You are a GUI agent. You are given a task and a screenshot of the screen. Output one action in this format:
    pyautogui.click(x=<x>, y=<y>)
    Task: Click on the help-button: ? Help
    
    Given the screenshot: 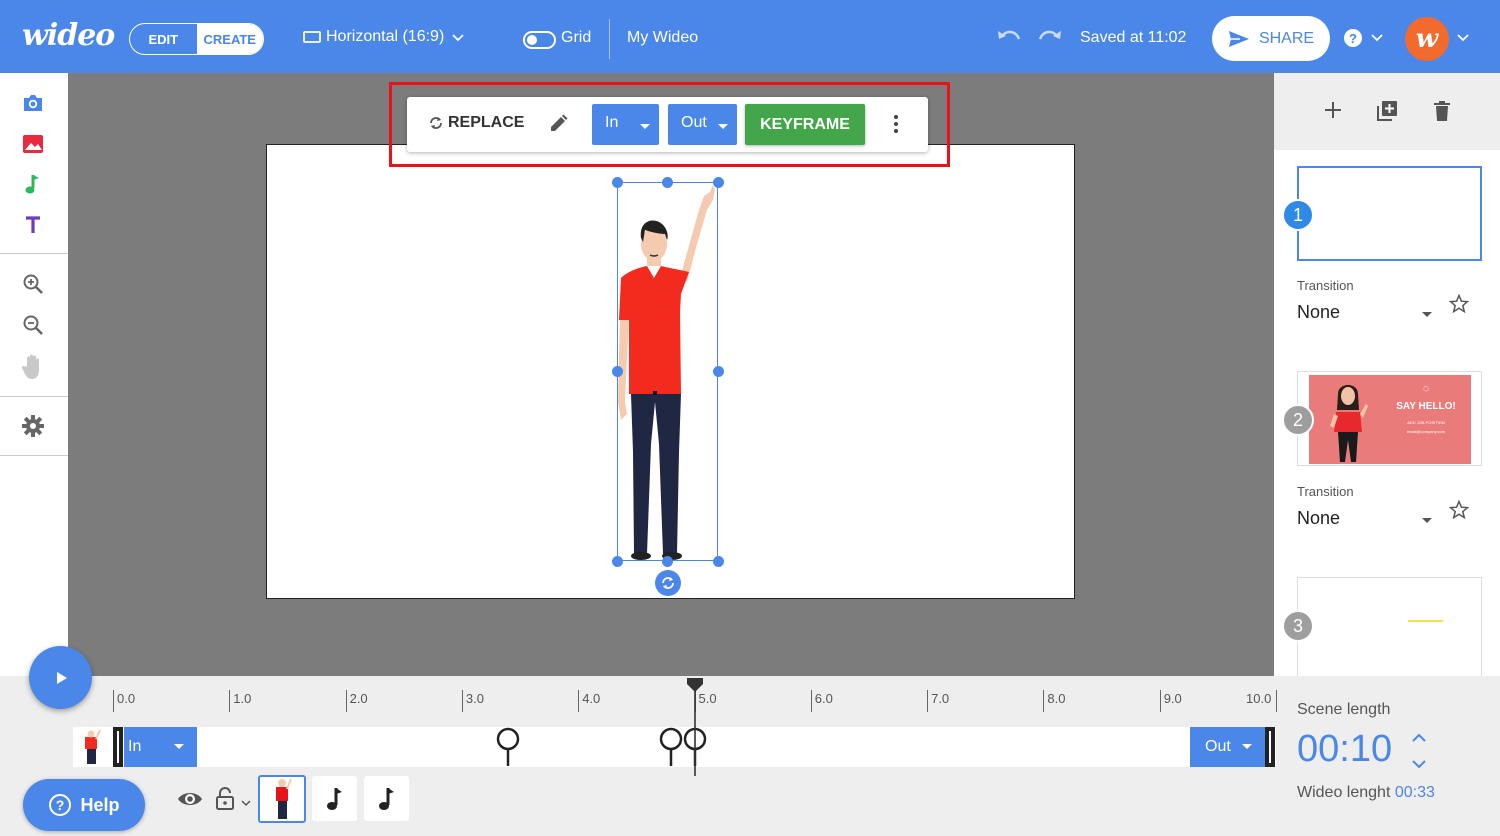 What is the action you would take?
    pyautogui.click(x=84, y=805)
    